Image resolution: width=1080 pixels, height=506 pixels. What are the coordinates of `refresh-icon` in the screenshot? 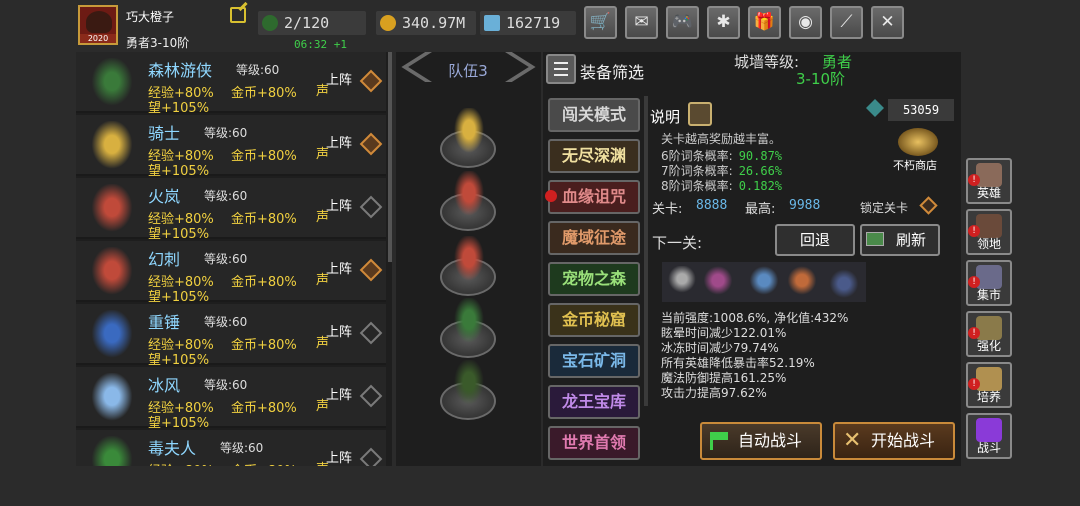 It's located at (875, 239).